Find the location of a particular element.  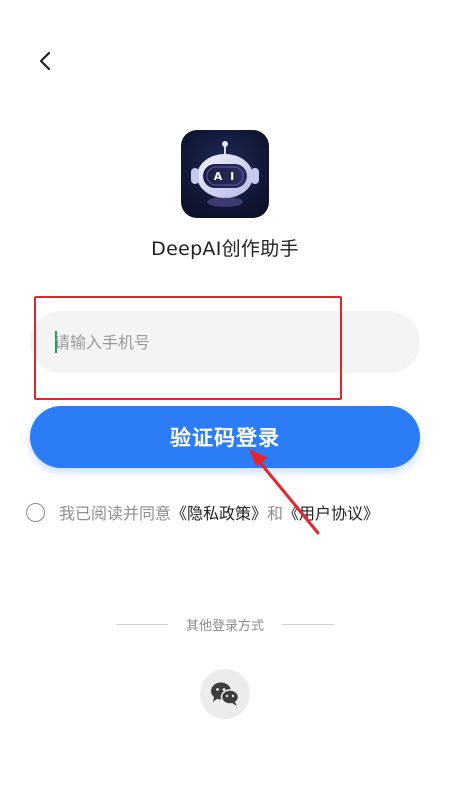

divider-right is located at coordinates (308, 624).